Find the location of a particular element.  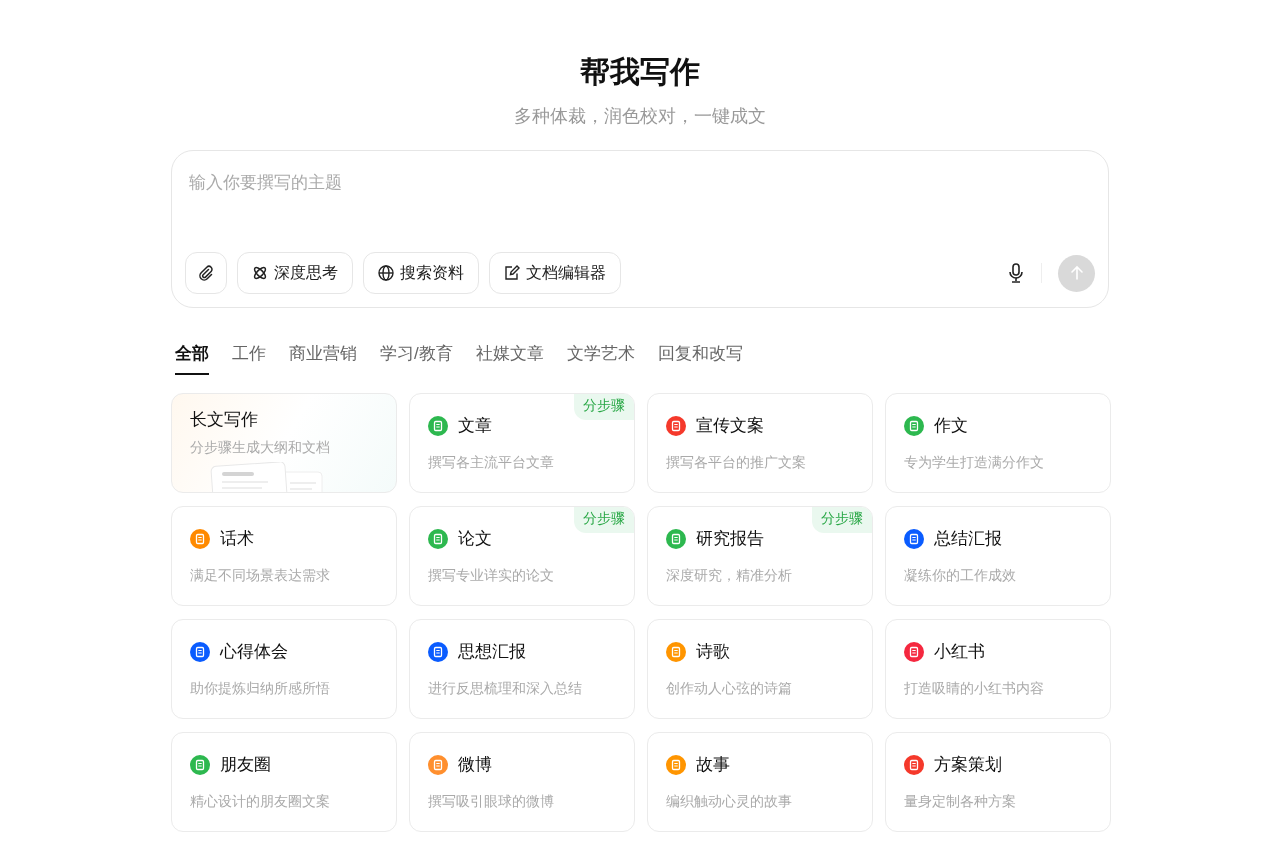

card-description: 分步骤生成大纲和文档 is located at coordinates (260, 448).